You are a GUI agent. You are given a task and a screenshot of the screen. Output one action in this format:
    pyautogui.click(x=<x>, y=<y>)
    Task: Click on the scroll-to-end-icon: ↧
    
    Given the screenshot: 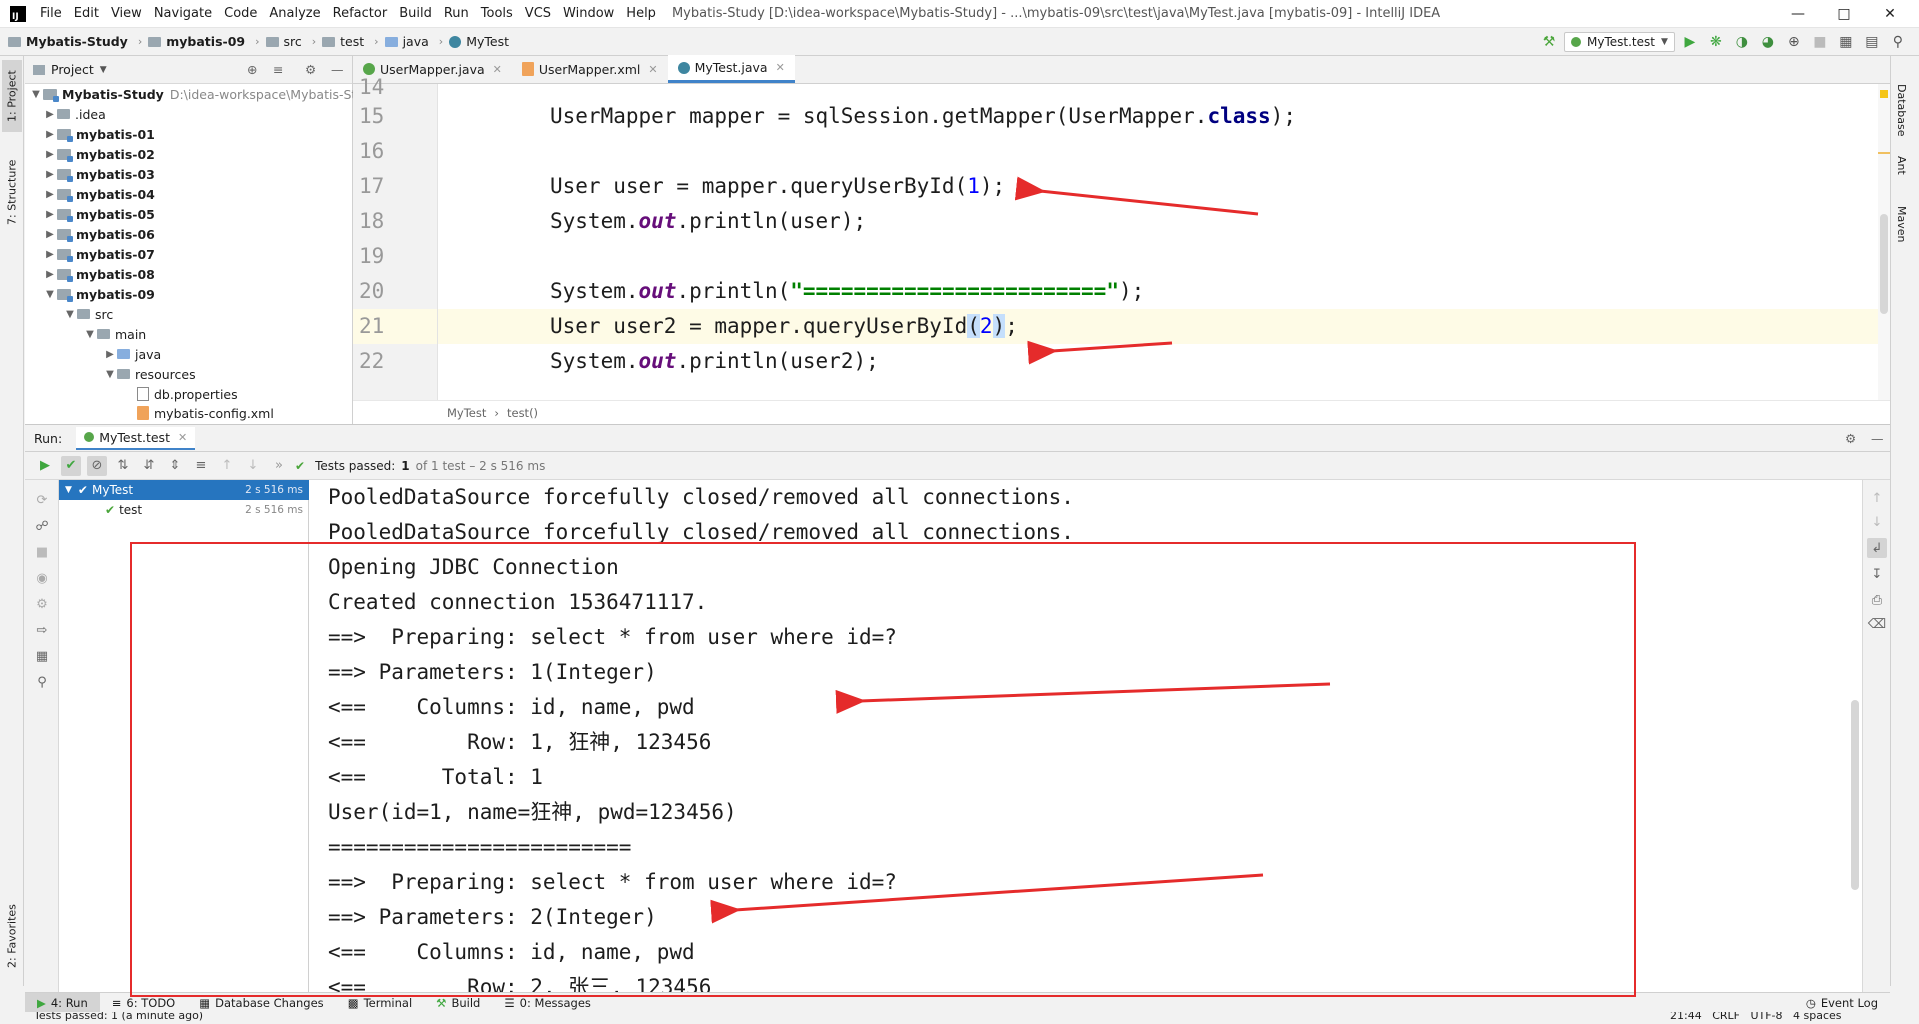 What is the action you would take?
    pyautogui.click(x=1877, y=574)
    